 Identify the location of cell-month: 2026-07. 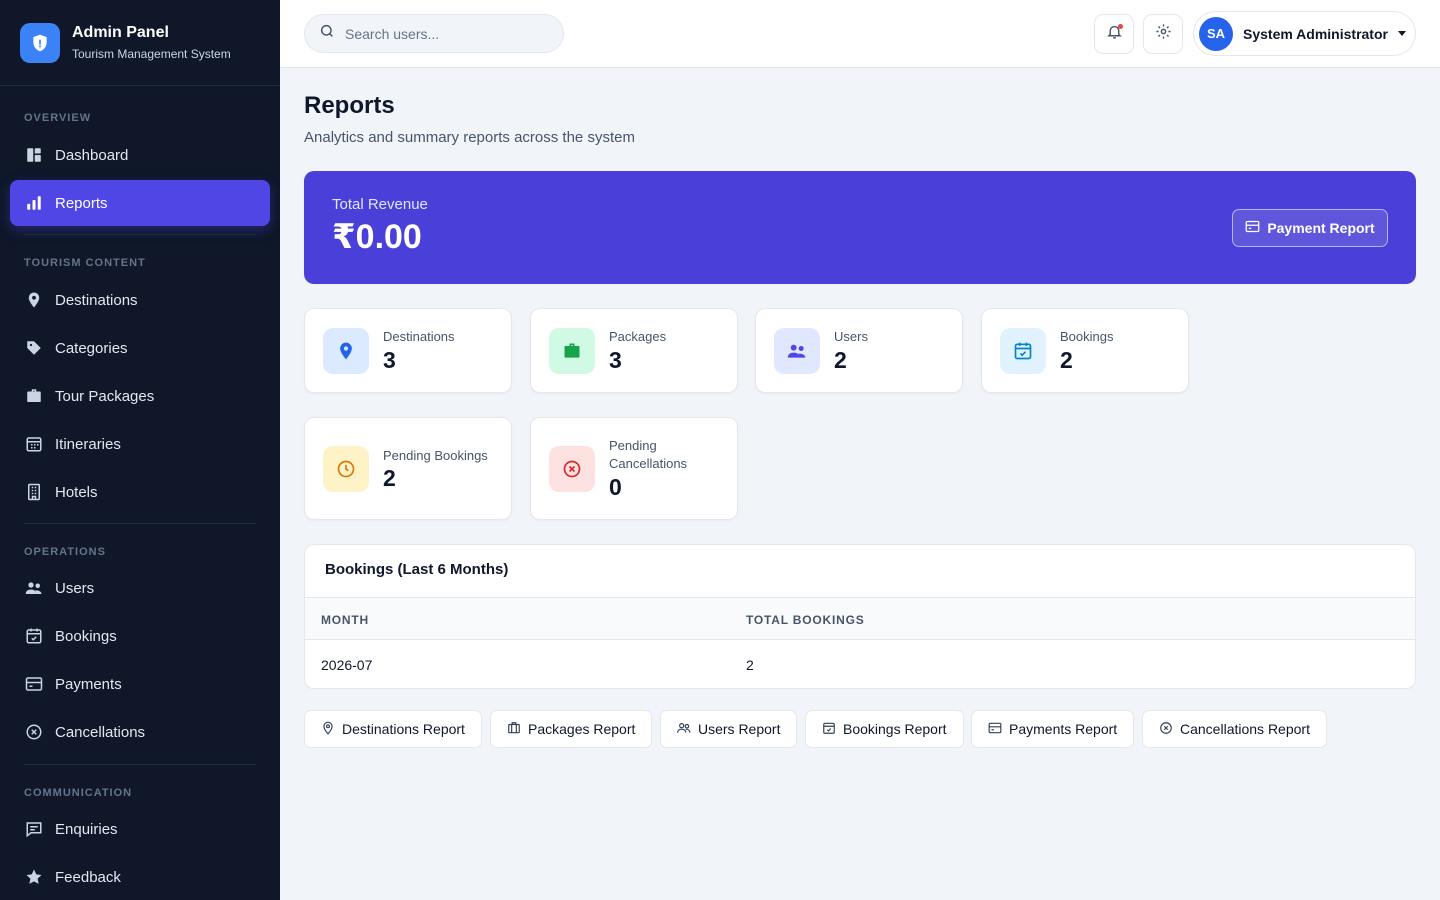
(347, 665).